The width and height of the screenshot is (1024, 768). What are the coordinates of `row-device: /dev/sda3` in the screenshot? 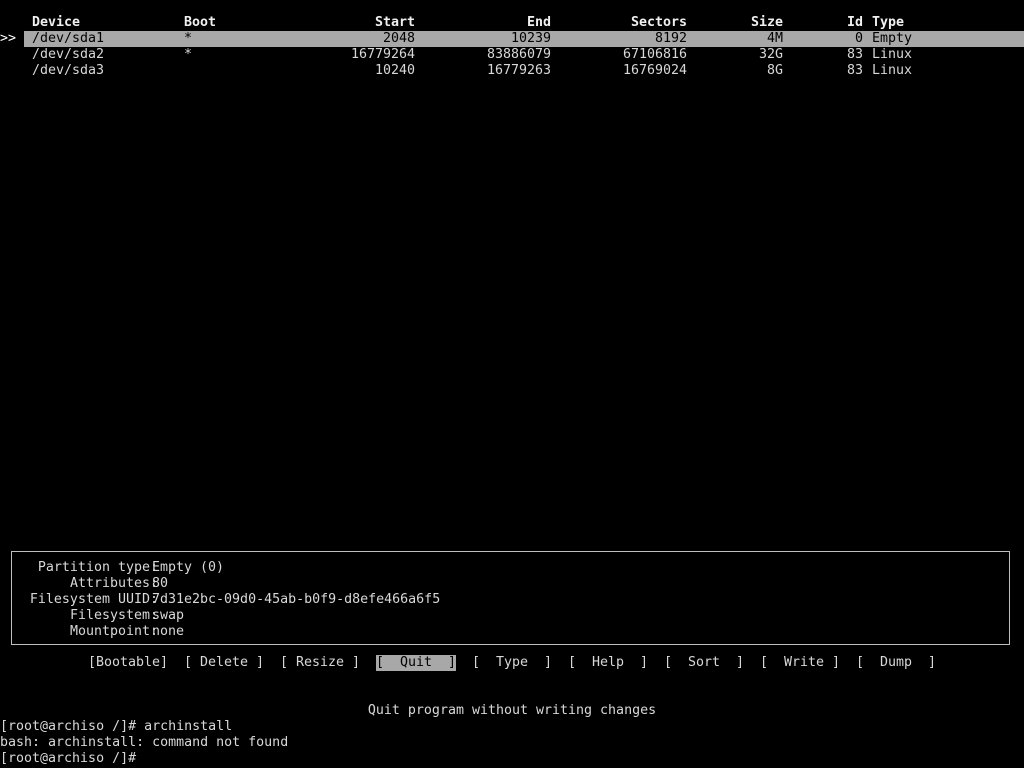 It's located at (68, 70).